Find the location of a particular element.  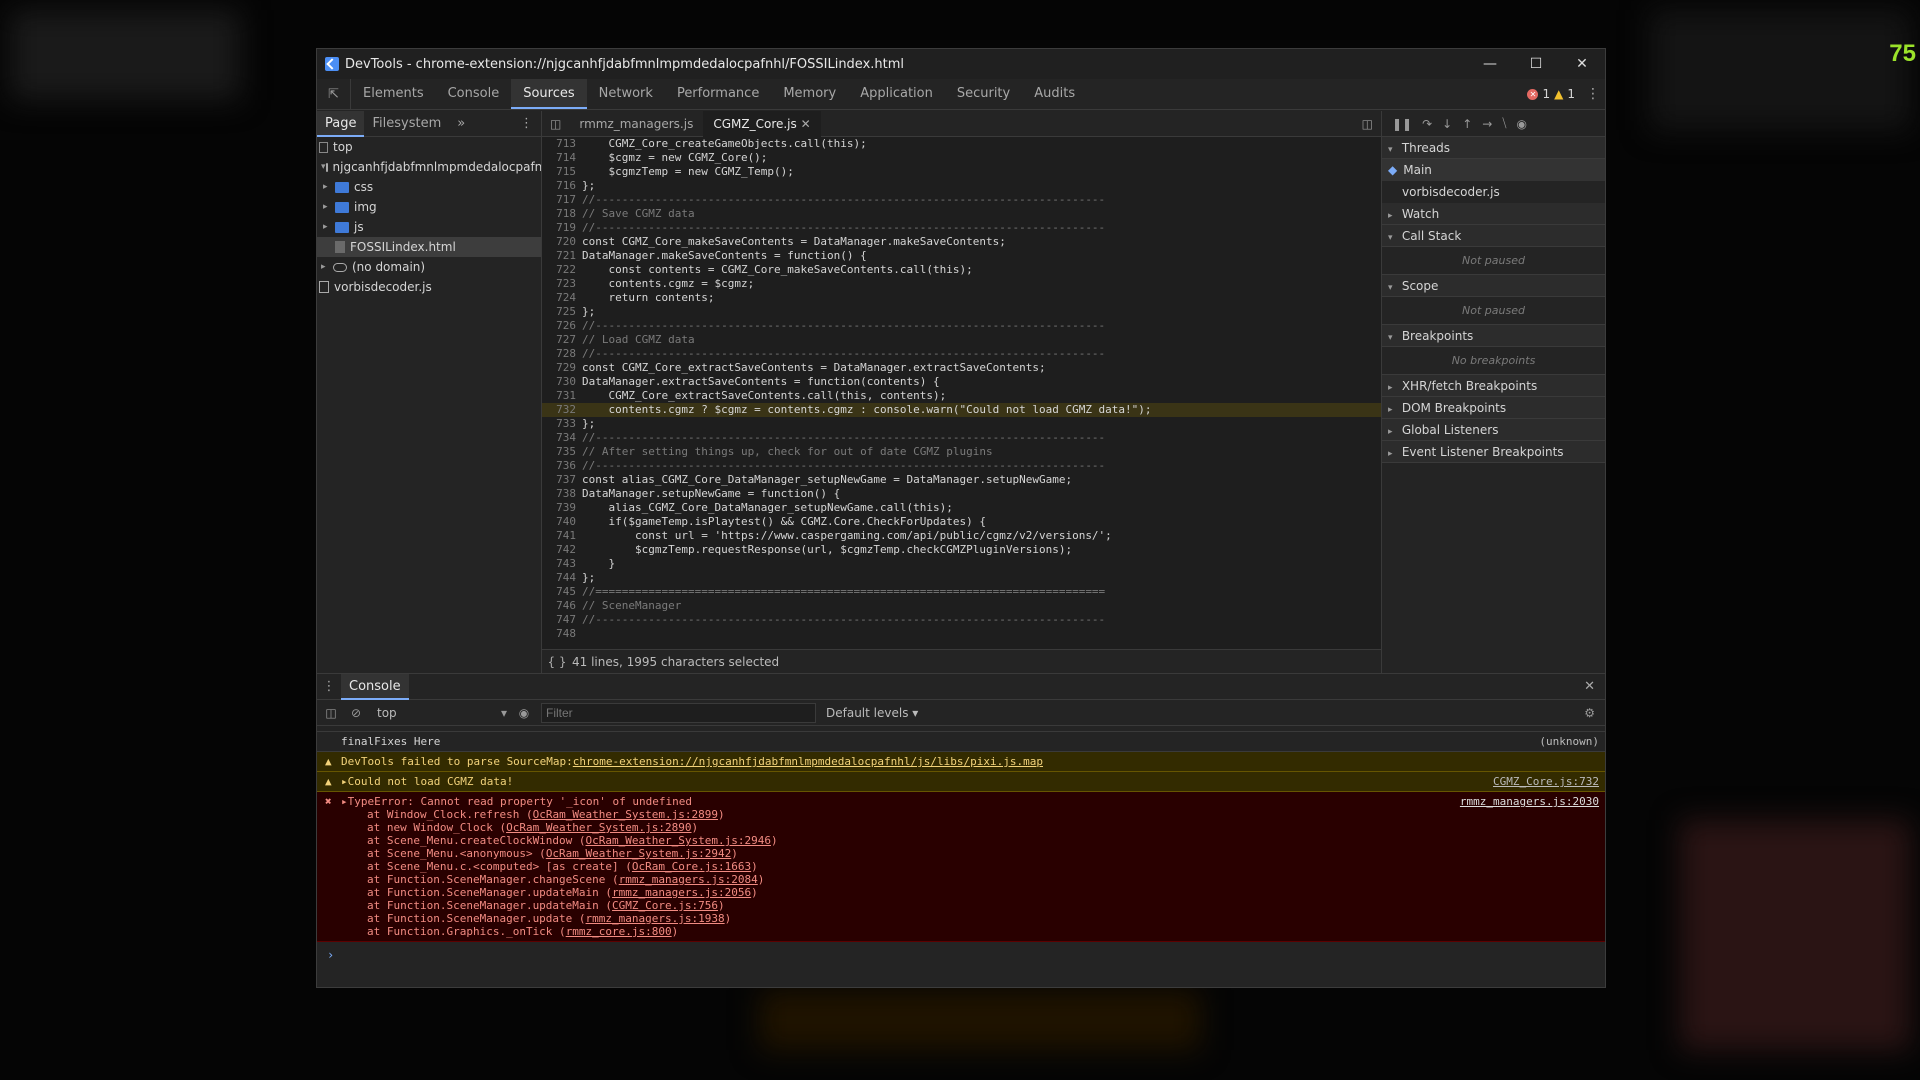

line-number: 741 is located at coordinates (561, 536).